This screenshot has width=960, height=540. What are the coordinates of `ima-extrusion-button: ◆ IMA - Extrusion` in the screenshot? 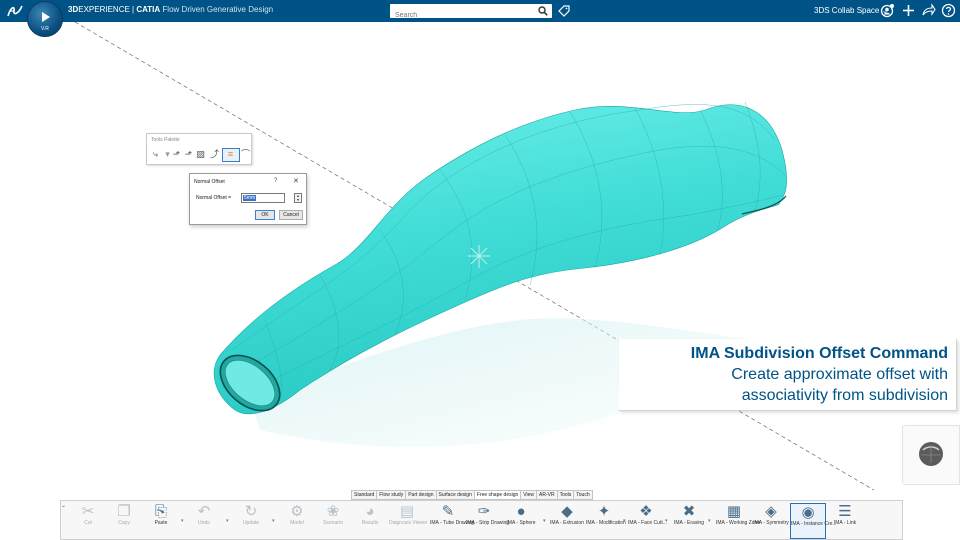 It's located at (567, 521).